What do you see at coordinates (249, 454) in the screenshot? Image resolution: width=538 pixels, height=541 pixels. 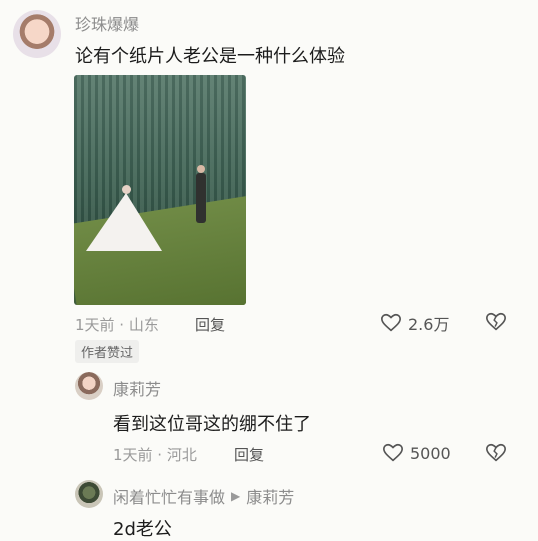 I see `reply-reply-button: 回复` at bounding box center [249, 454].